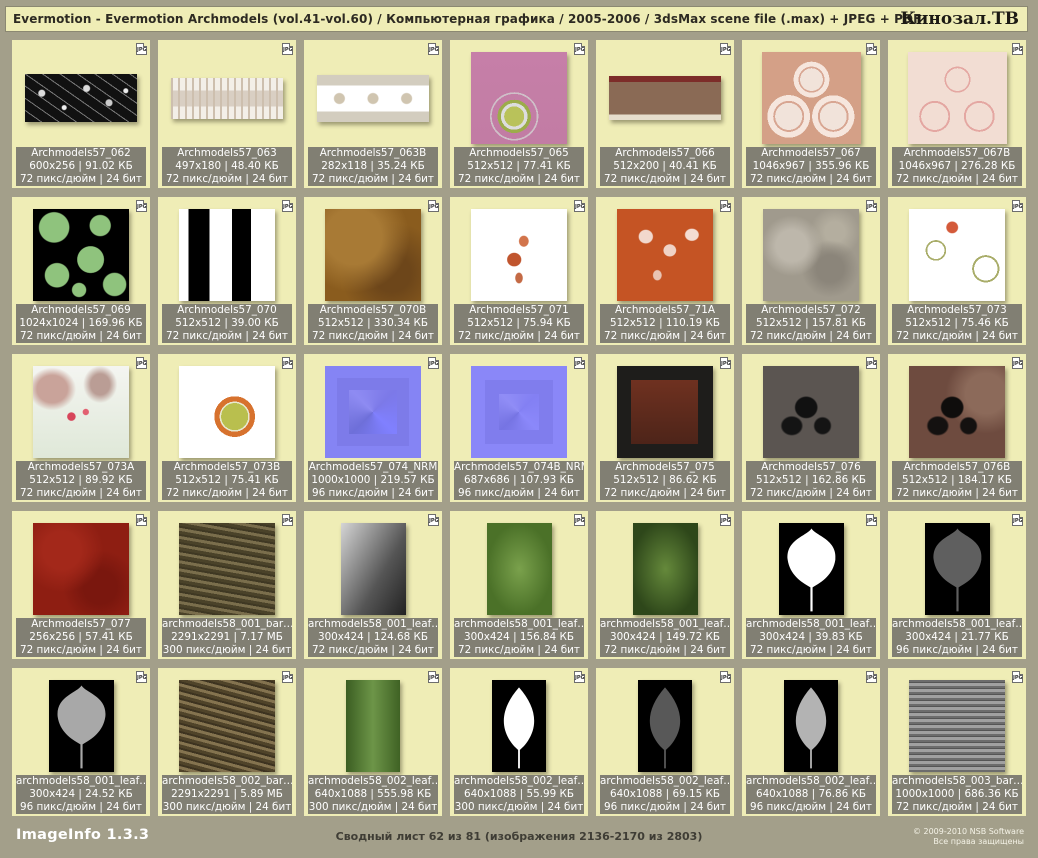 The height and width of the screenshot is (858, 1038). Describe the element at coordinates (665, 166) in the screenshot. I see `file-dimensions-size: 512x200 | 40.41 КБ` at that location.